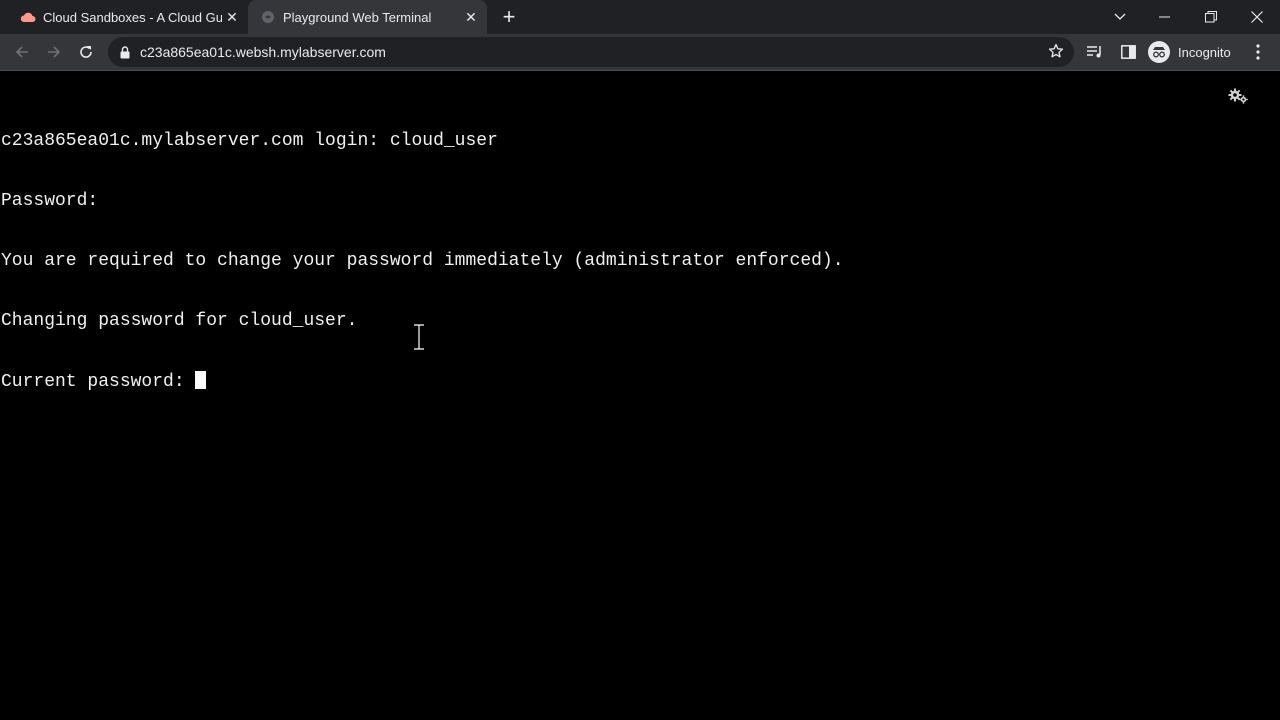 The image size is (1280, 720). I want to click on url-text: c23a865ea01c.websh.mylabserver.com, so click(263, 52).